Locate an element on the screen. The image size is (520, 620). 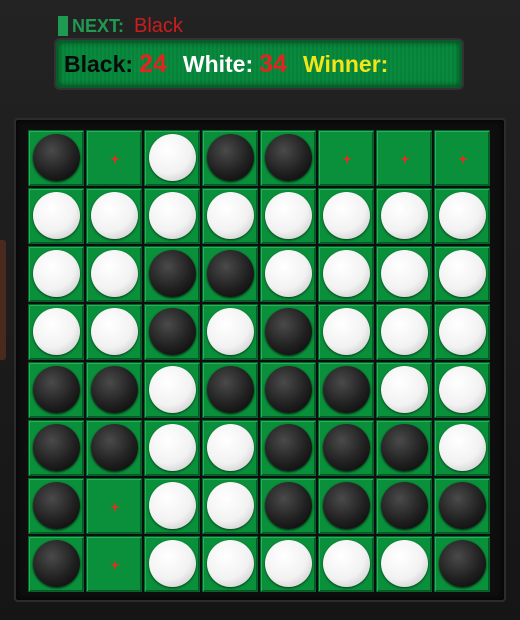
board-cell-r6-c4 is located at coordinates (230, 448).